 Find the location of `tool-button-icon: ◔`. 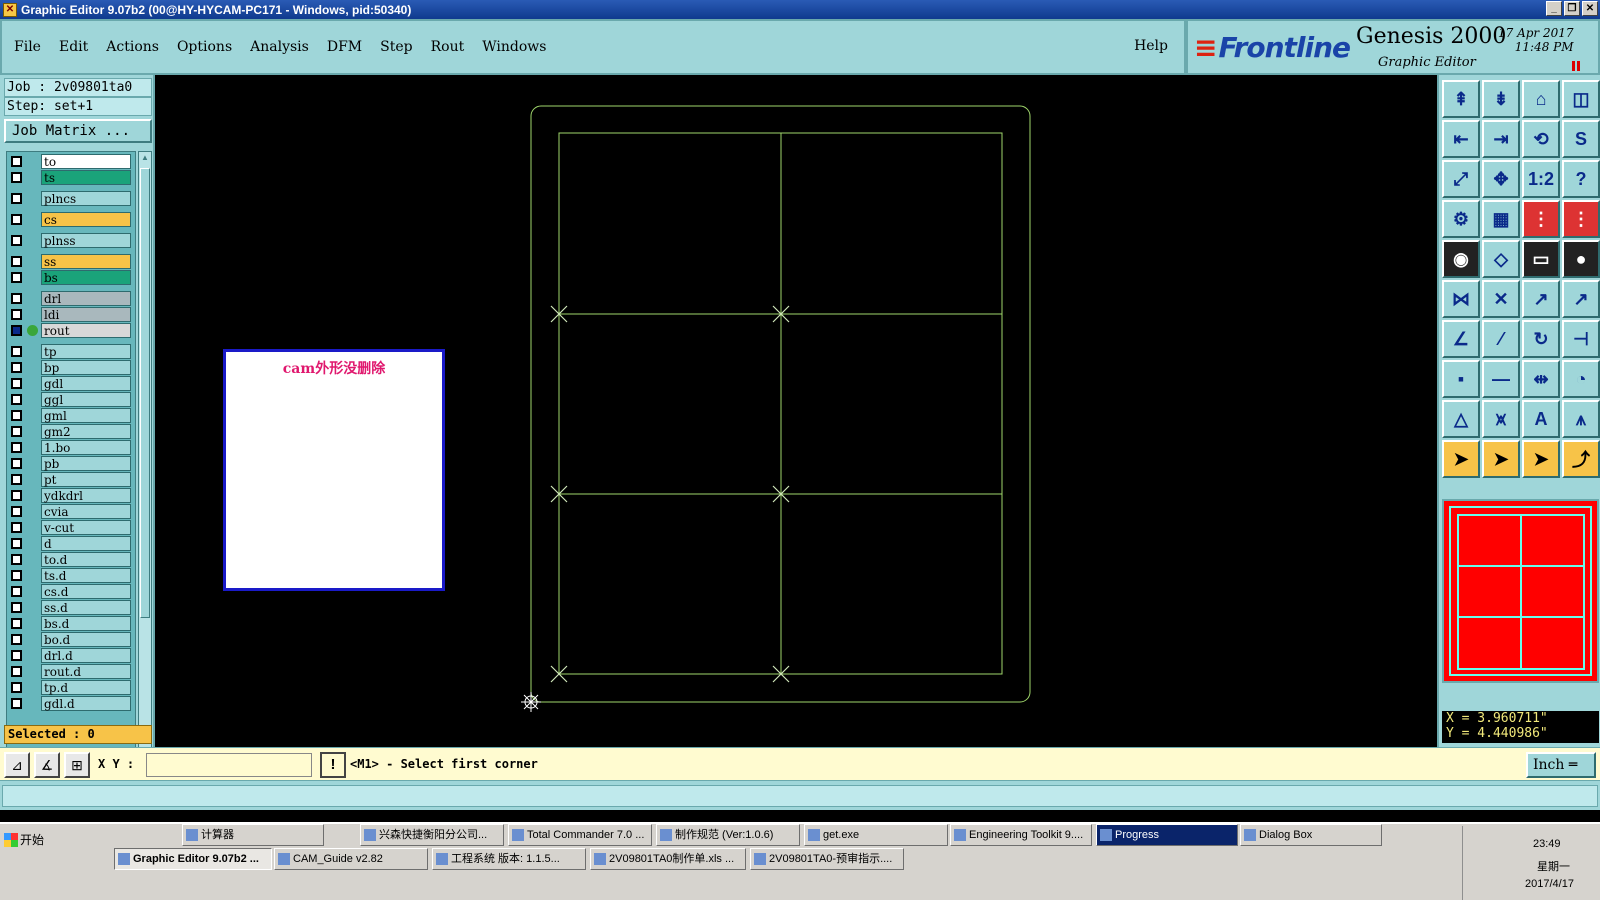

tool-button-icon: ◔ is located at coordinates (1581, 379).